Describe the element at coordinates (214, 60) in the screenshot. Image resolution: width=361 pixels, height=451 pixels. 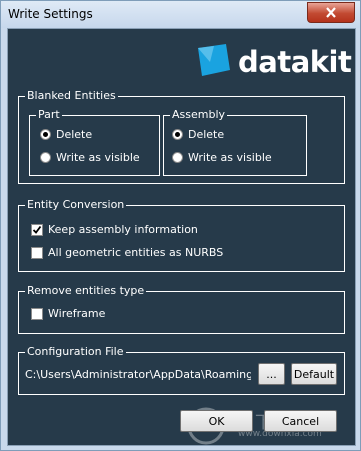
I see `datakit-logo-icon` at that location.